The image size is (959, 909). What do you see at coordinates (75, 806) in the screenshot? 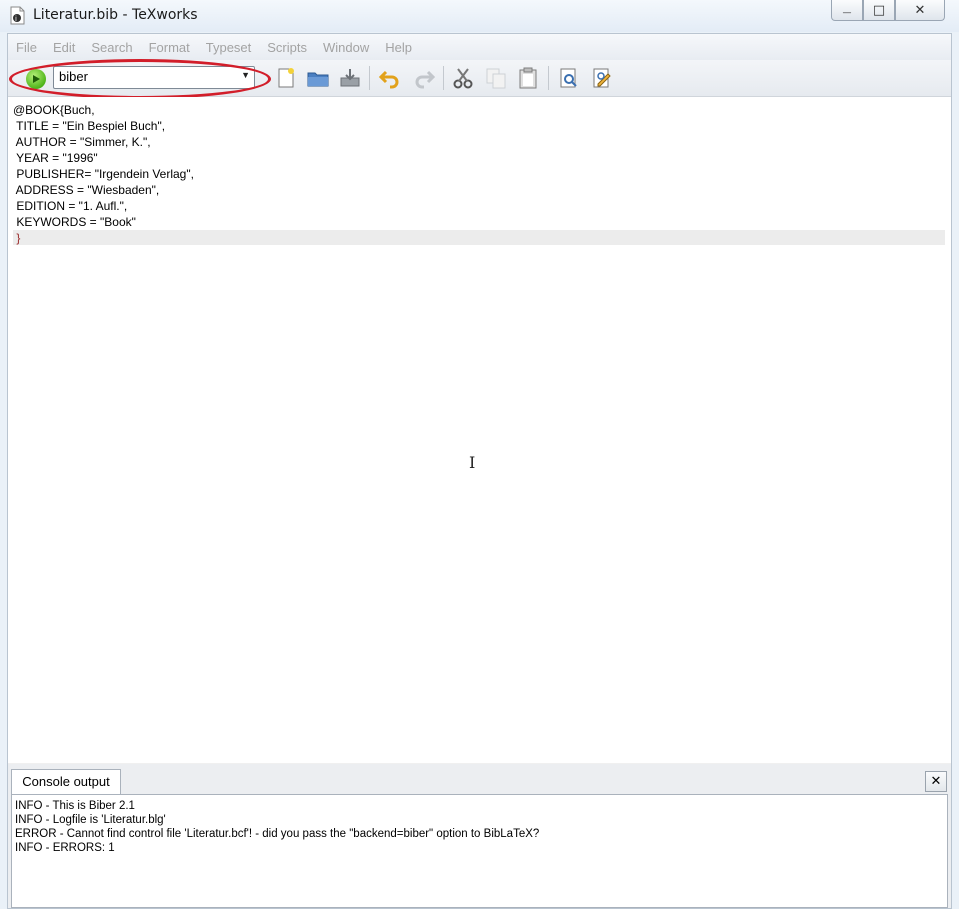
I see `console-line: INFO - This is Biber 2.1` at bounding box center [75, 806].